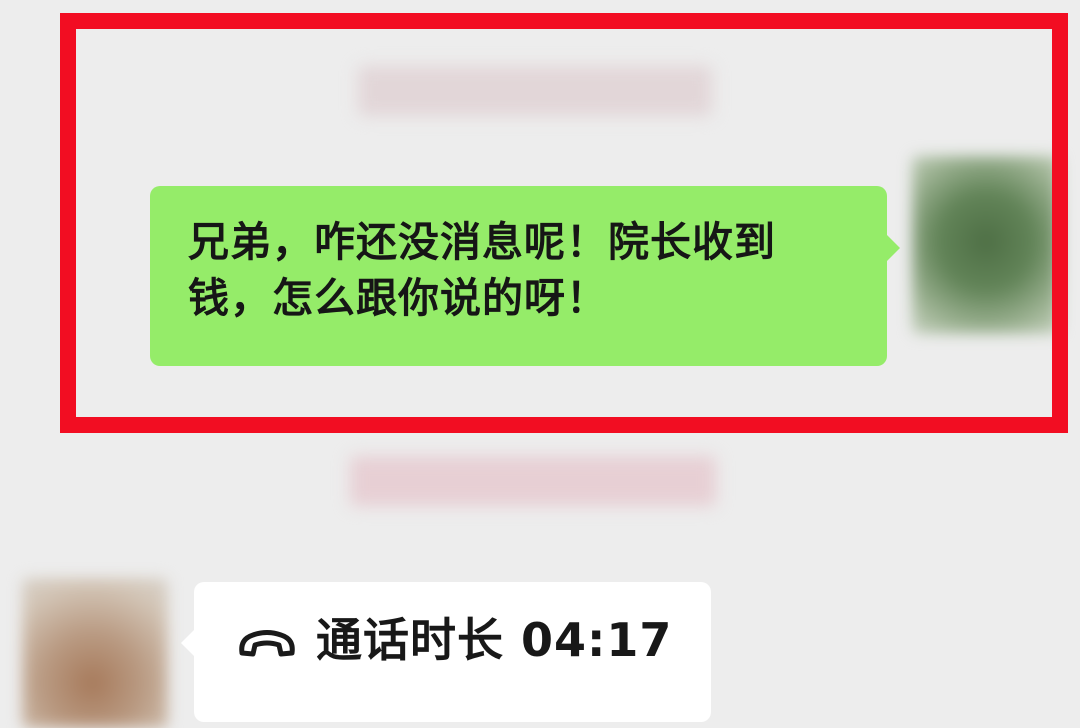 The height and width of the screenshot is (728, 1080). Describe the element at coordinates (482, 270) in the screenshot. I see `sent-message-text: 兄弟，咋还没消息呢！院长收到钱，怎么跟你说的呀！` at that location.